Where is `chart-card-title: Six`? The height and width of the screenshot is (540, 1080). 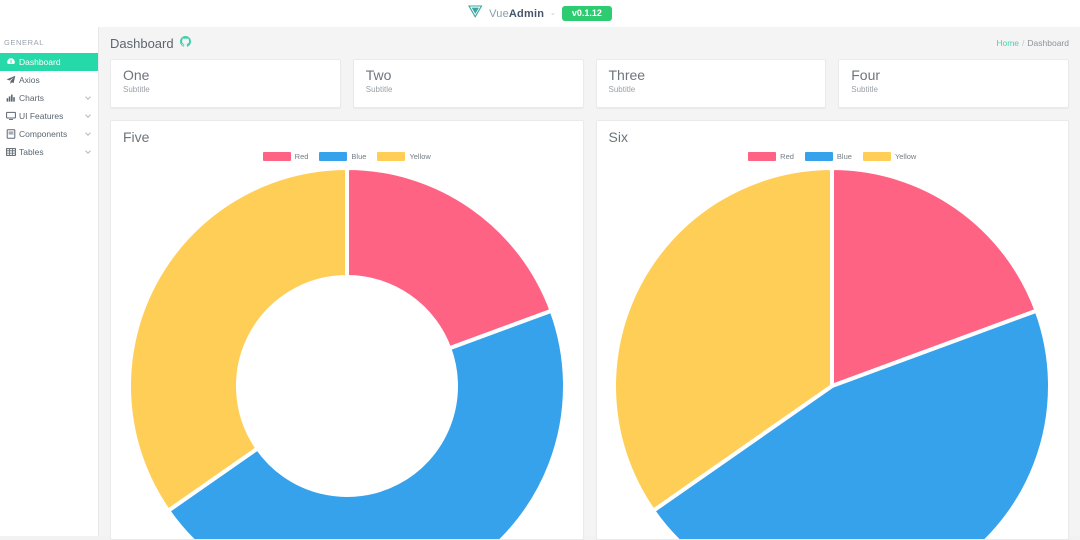 chart-card-title: Six is located at coordinates (618, 137).